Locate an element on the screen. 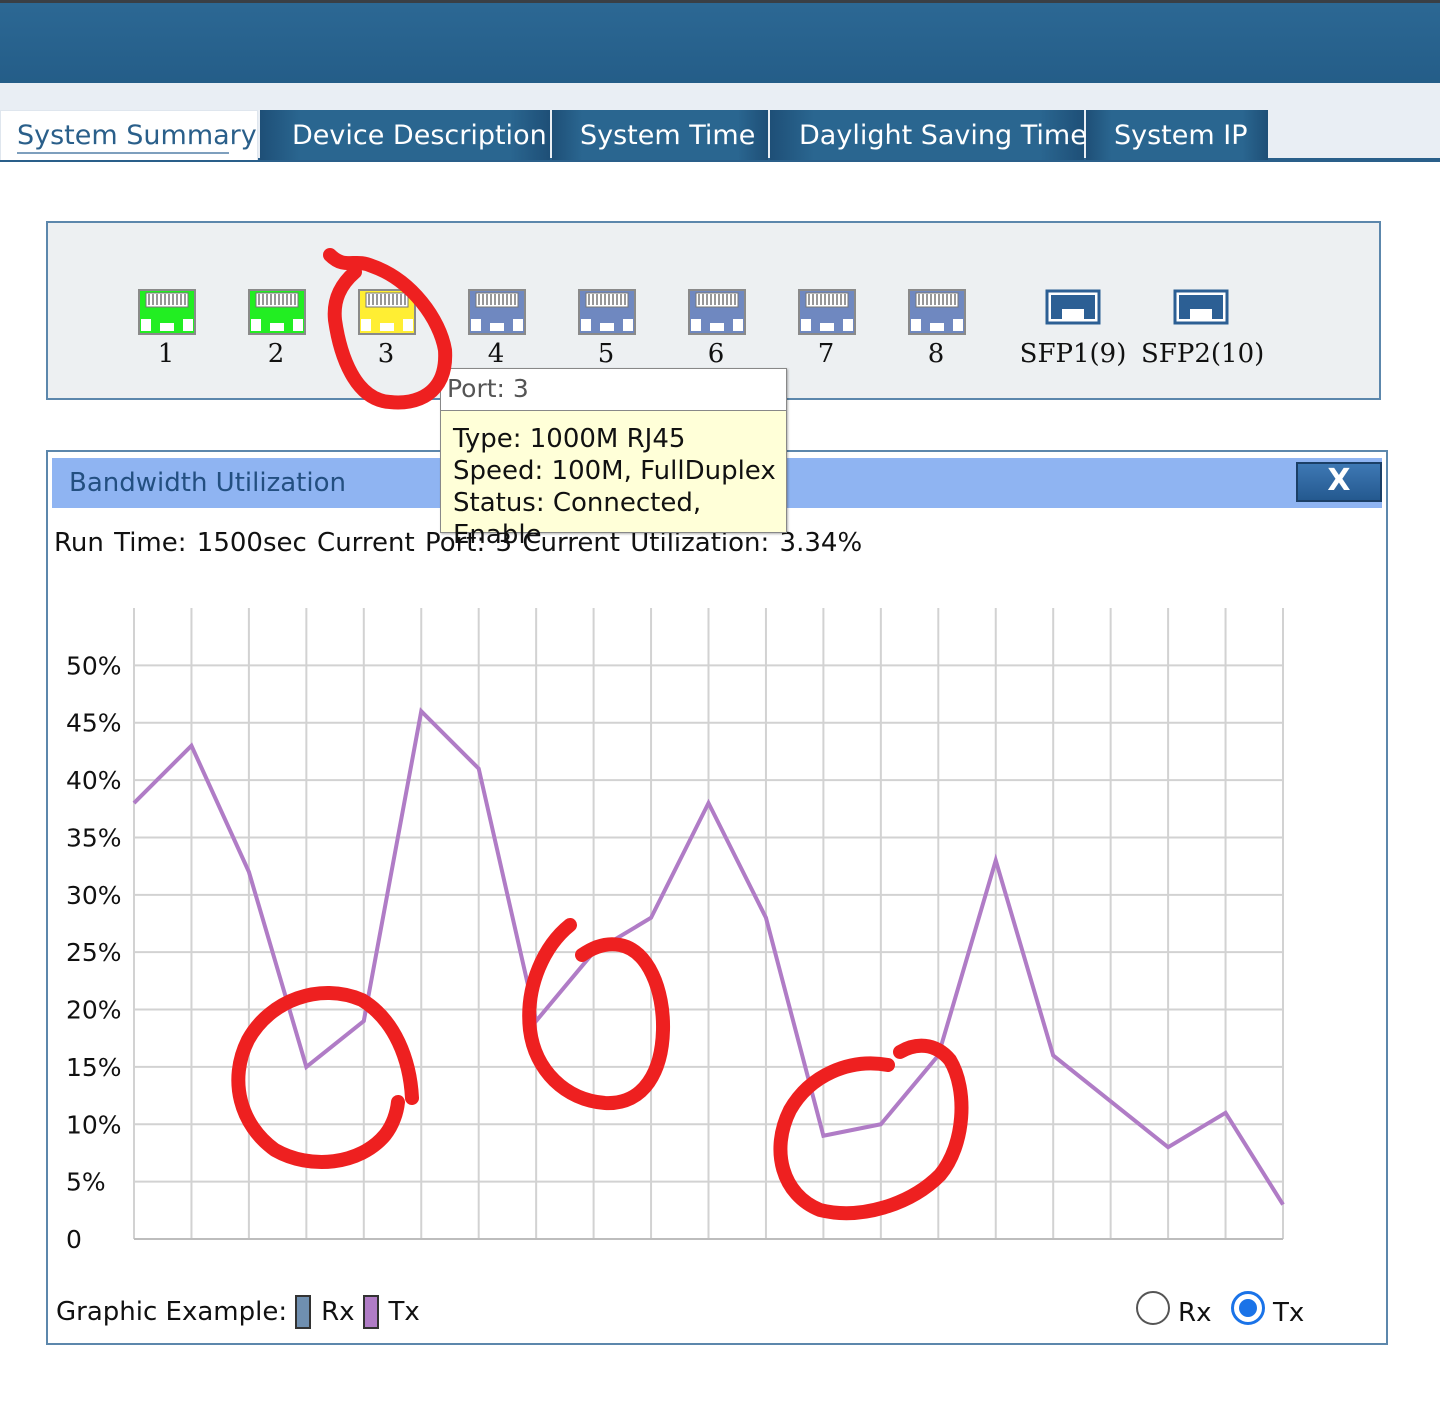 The height and width of the screenshot is (1424, 1440). legend-label: Graphic Example: is located at coordinates (172, 1312).